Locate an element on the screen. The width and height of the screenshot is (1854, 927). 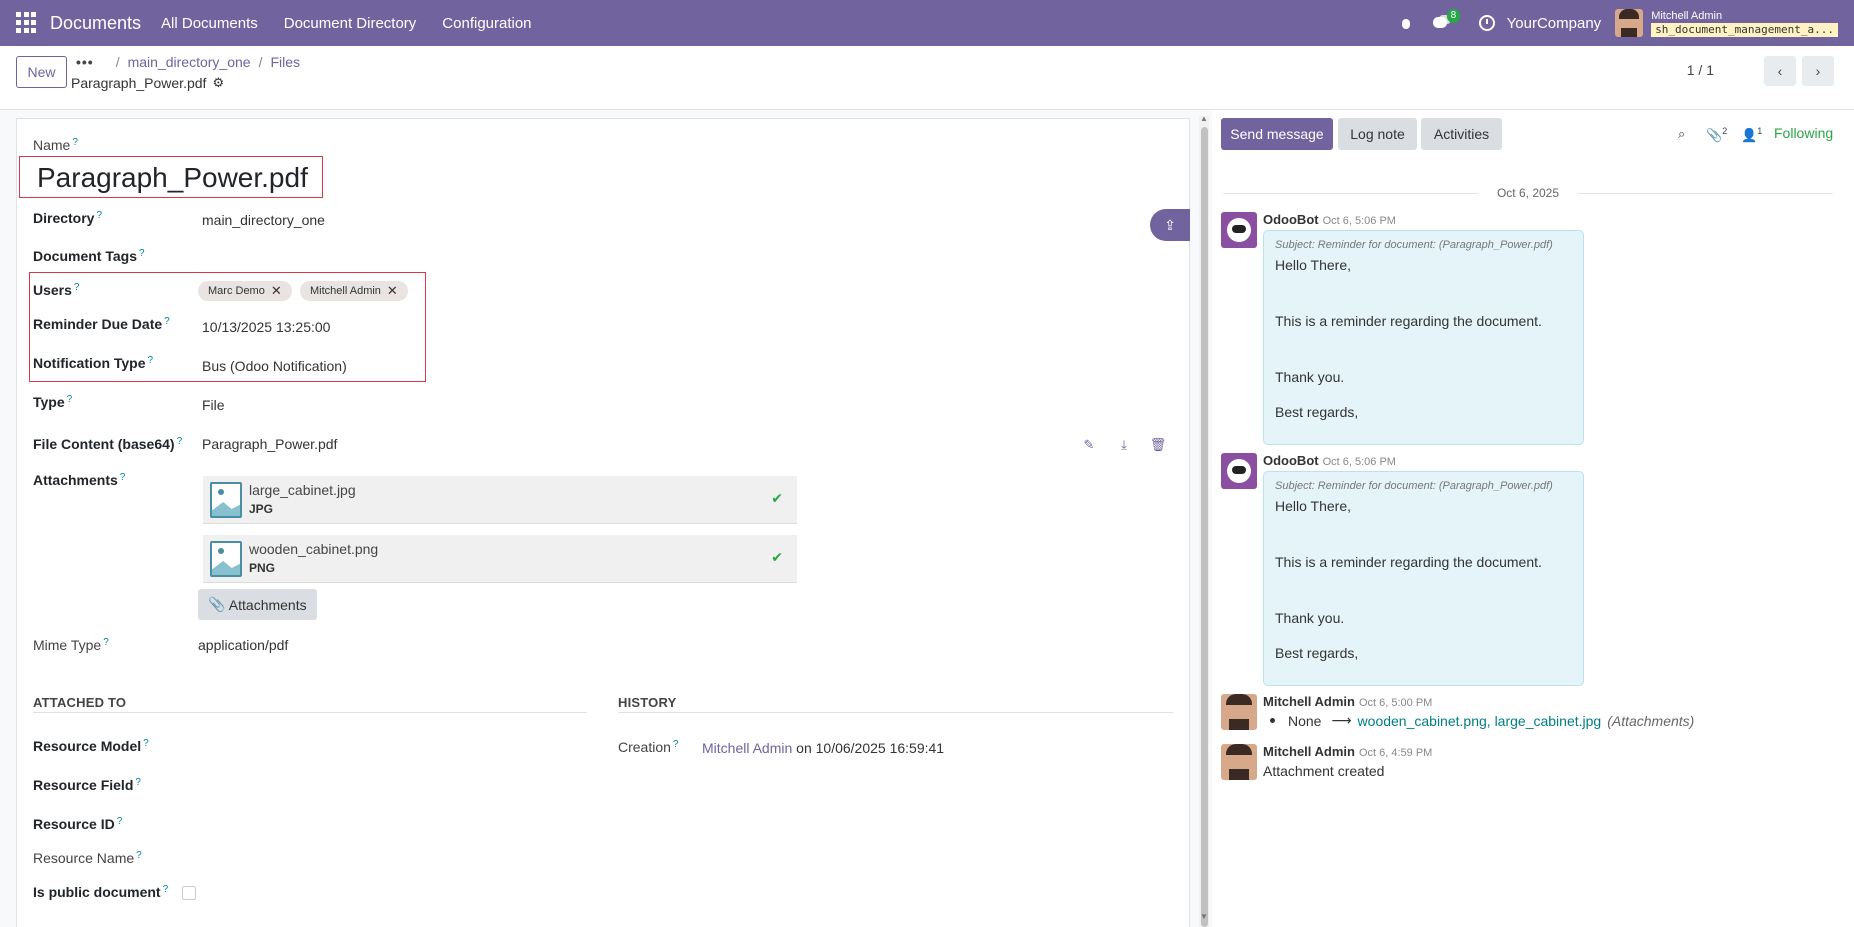
user-tag: Marc Demo ✕ is located at coordinates (245, 291).